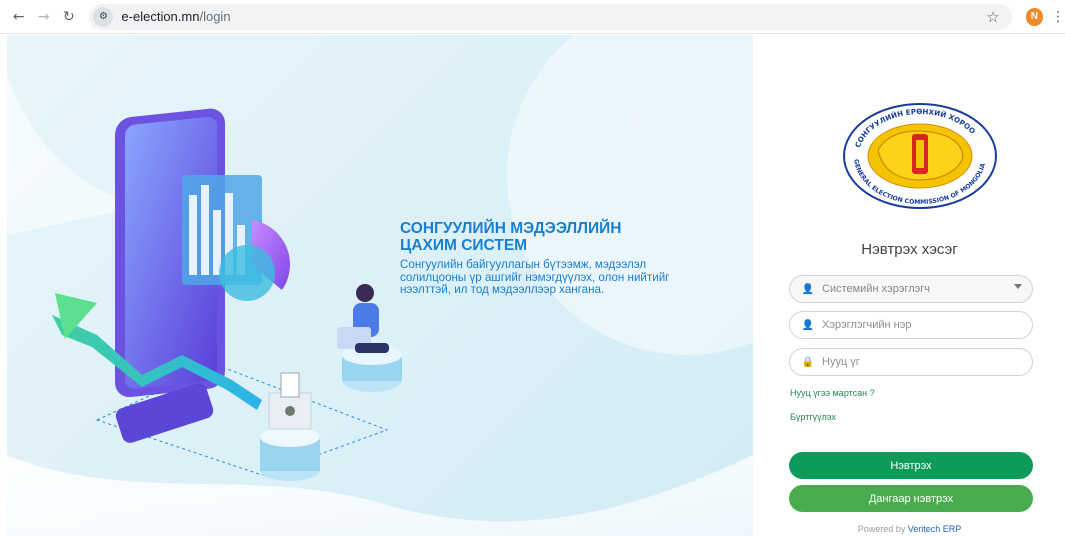 The width and height of the screenshot is (1065, 536). What do you see at coordinates (832, 393) in the screenshot?
I see `forgot-password-link: Нууц үгээ мартсан ?` at bounding box center [832, 393].